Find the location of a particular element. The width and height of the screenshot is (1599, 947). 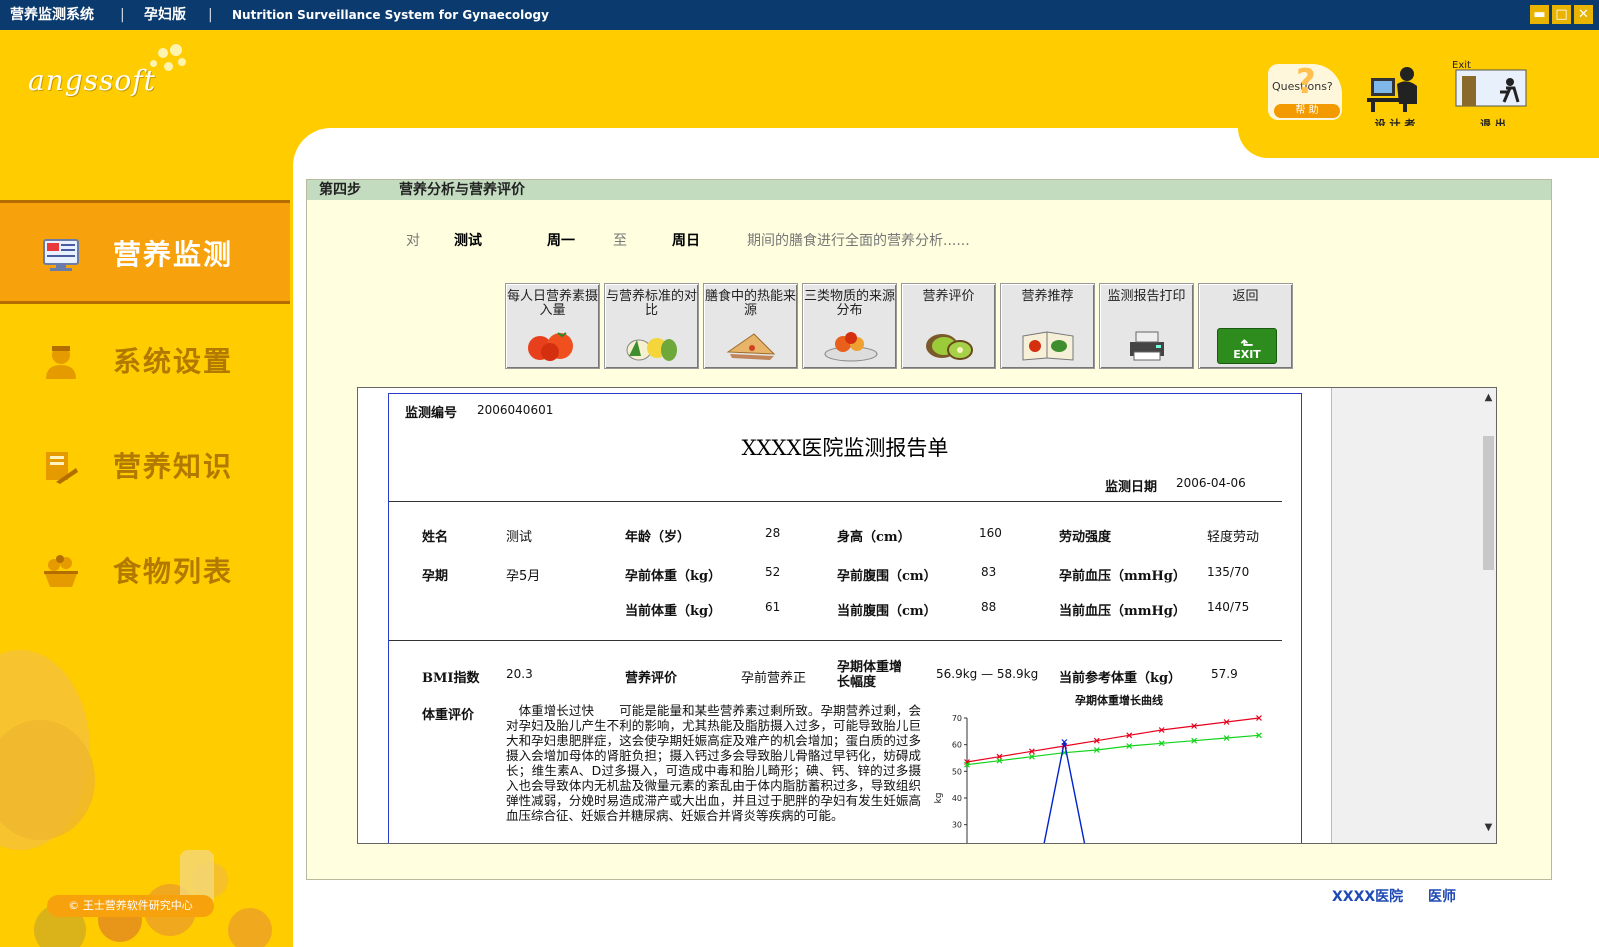

cur-weight-label: 当前体重（kg） is located at coordinates (673, 611).